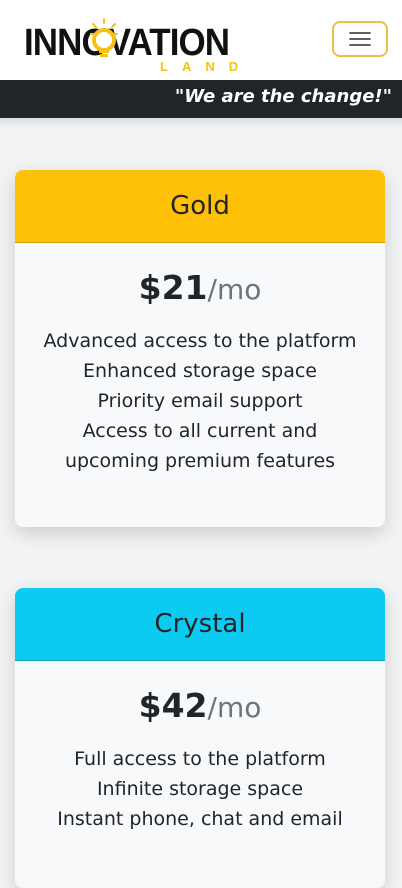 The width and height of the screenshot is (402, 888). What do you see at coordinates (173, 287) in the screenshot?
I see `price-amount: $21` at bounding box center [173, 287].